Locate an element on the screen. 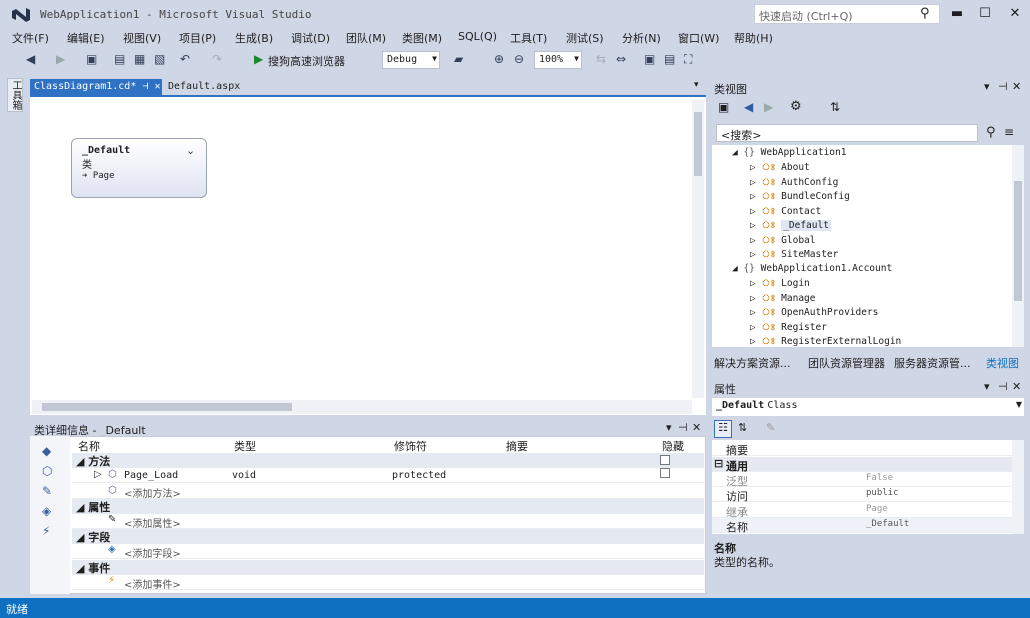 This screenshot has width=1030, height=618. menu-file: 文件(F) is located at coordinates (30, 38).